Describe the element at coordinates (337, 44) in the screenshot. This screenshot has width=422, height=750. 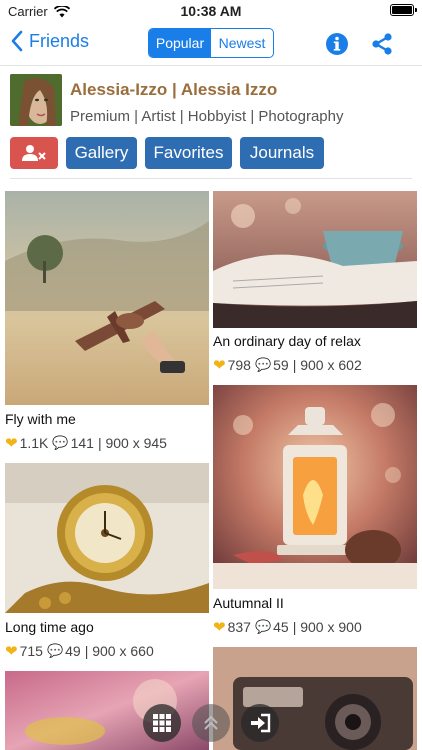
I see `info-icon` at that location.